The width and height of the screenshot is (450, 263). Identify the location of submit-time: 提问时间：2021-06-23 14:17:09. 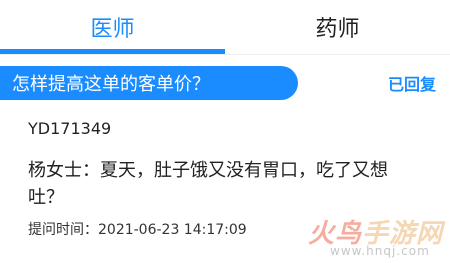
(137, 229).